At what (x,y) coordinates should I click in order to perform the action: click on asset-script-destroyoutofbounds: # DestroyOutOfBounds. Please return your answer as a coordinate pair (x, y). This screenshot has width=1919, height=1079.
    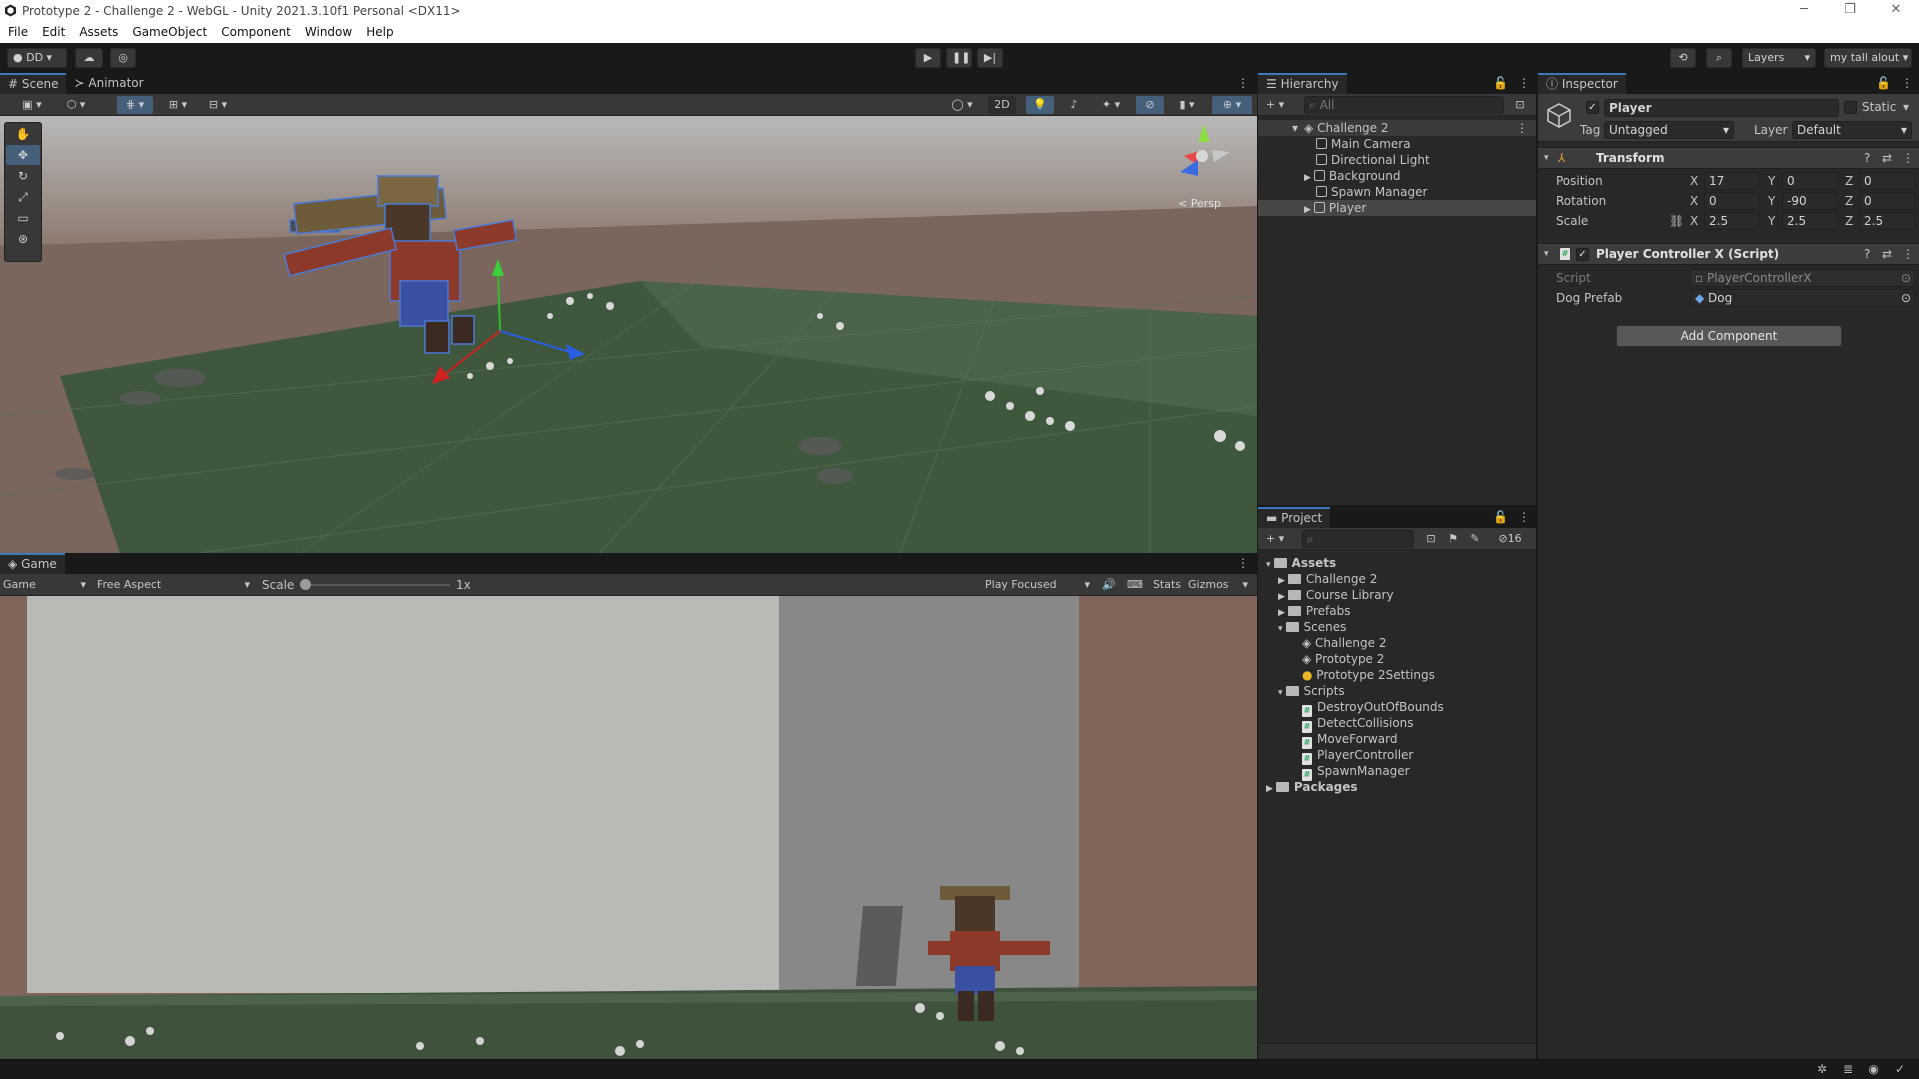
    Looking at the image, I should click on (1373, 708).